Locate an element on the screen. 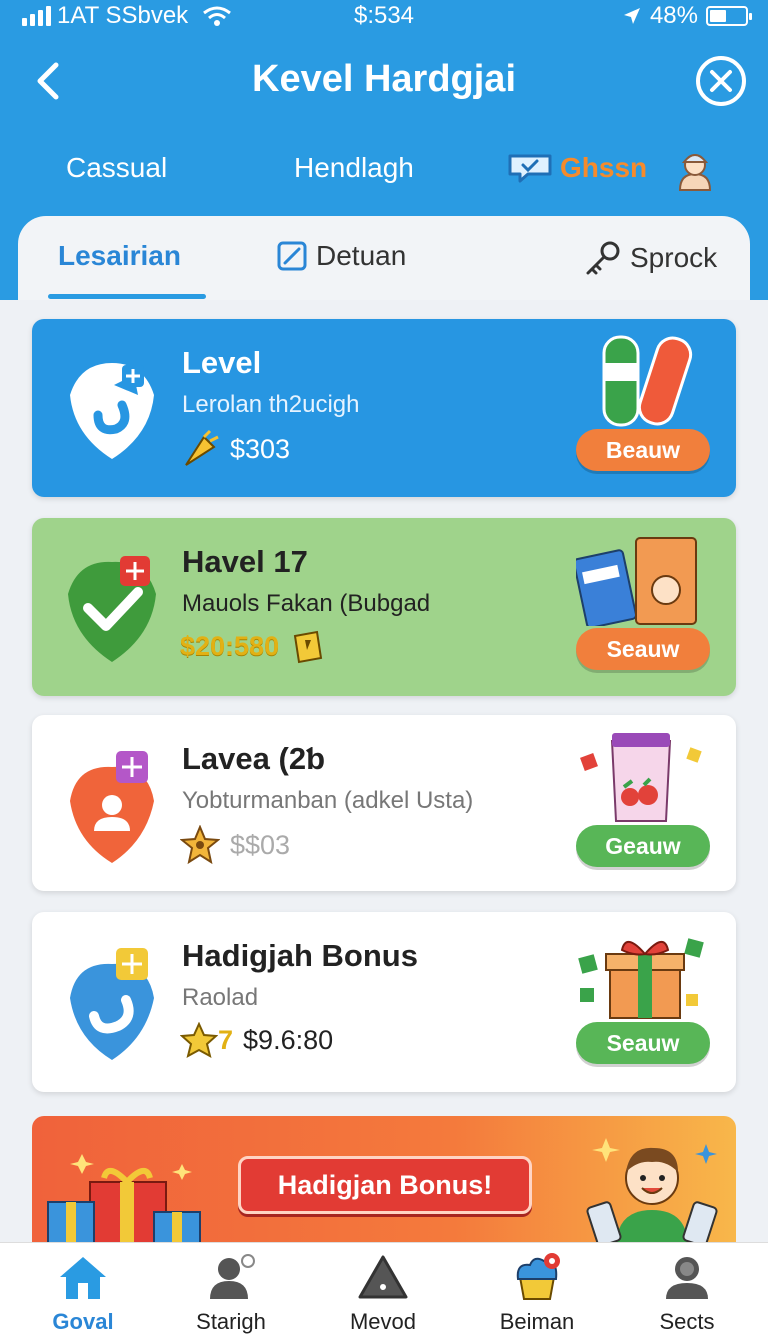 The width and height of the screenshot is (768, 1344). edit-square-icon is located at coordinates (292, 256).